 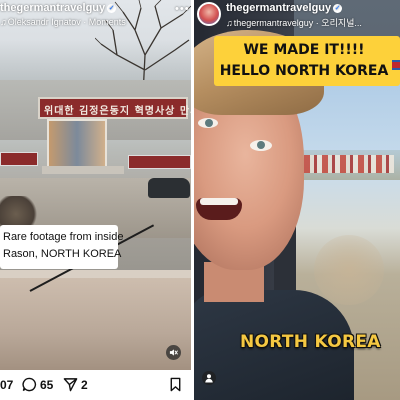 I want to click on caption-line-2: Rason, NORTH KOREA, so click(x=62, y=254).